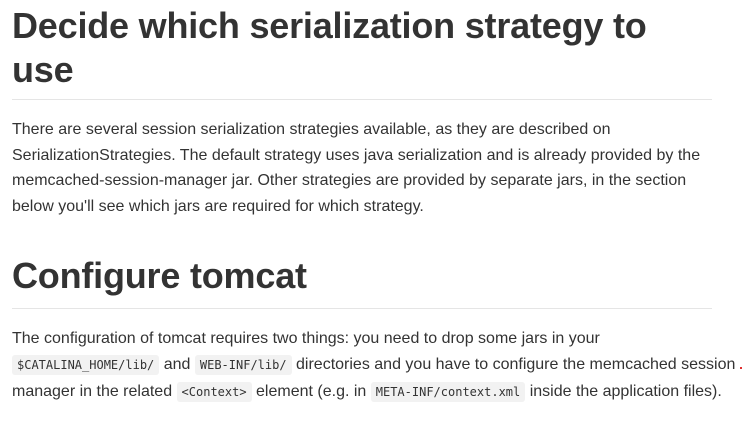 Image resolution: width=743 pixels, height=448 pixels. I want to click on inline-code-catalina-lib: $CATALINA_HOME/lib/, so click(86, 365).